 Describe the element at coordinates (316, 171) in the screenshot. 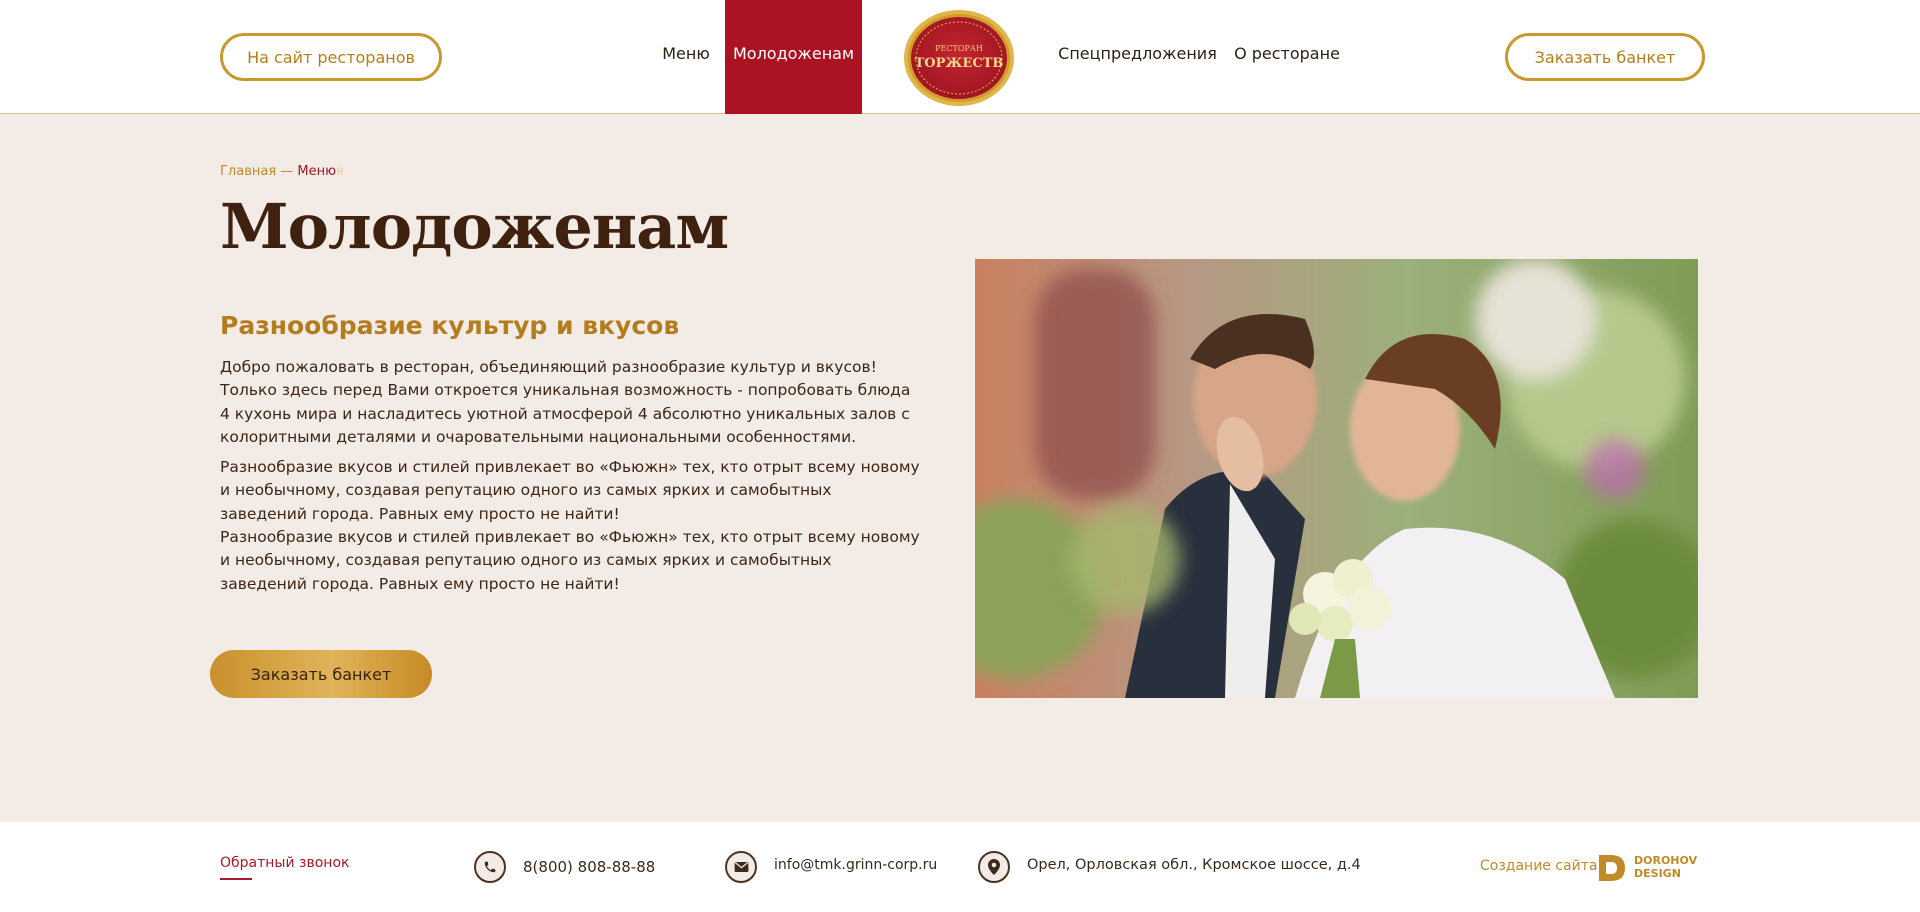

I see `breadcrumb-current: Меню` at that location.